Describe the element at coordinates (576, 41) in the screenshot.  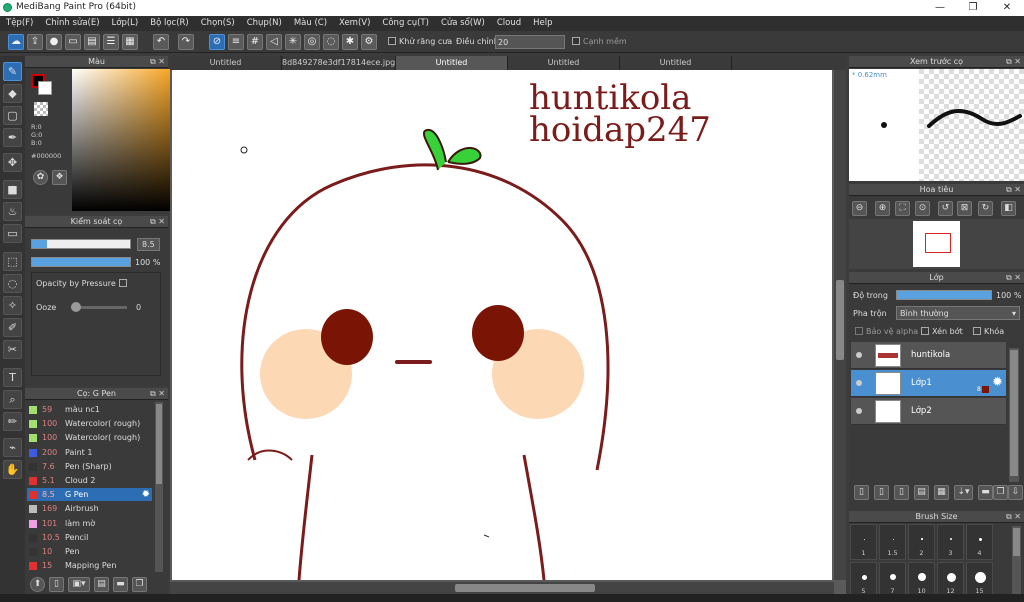
I see `soft-edge-checkbox` at that location.